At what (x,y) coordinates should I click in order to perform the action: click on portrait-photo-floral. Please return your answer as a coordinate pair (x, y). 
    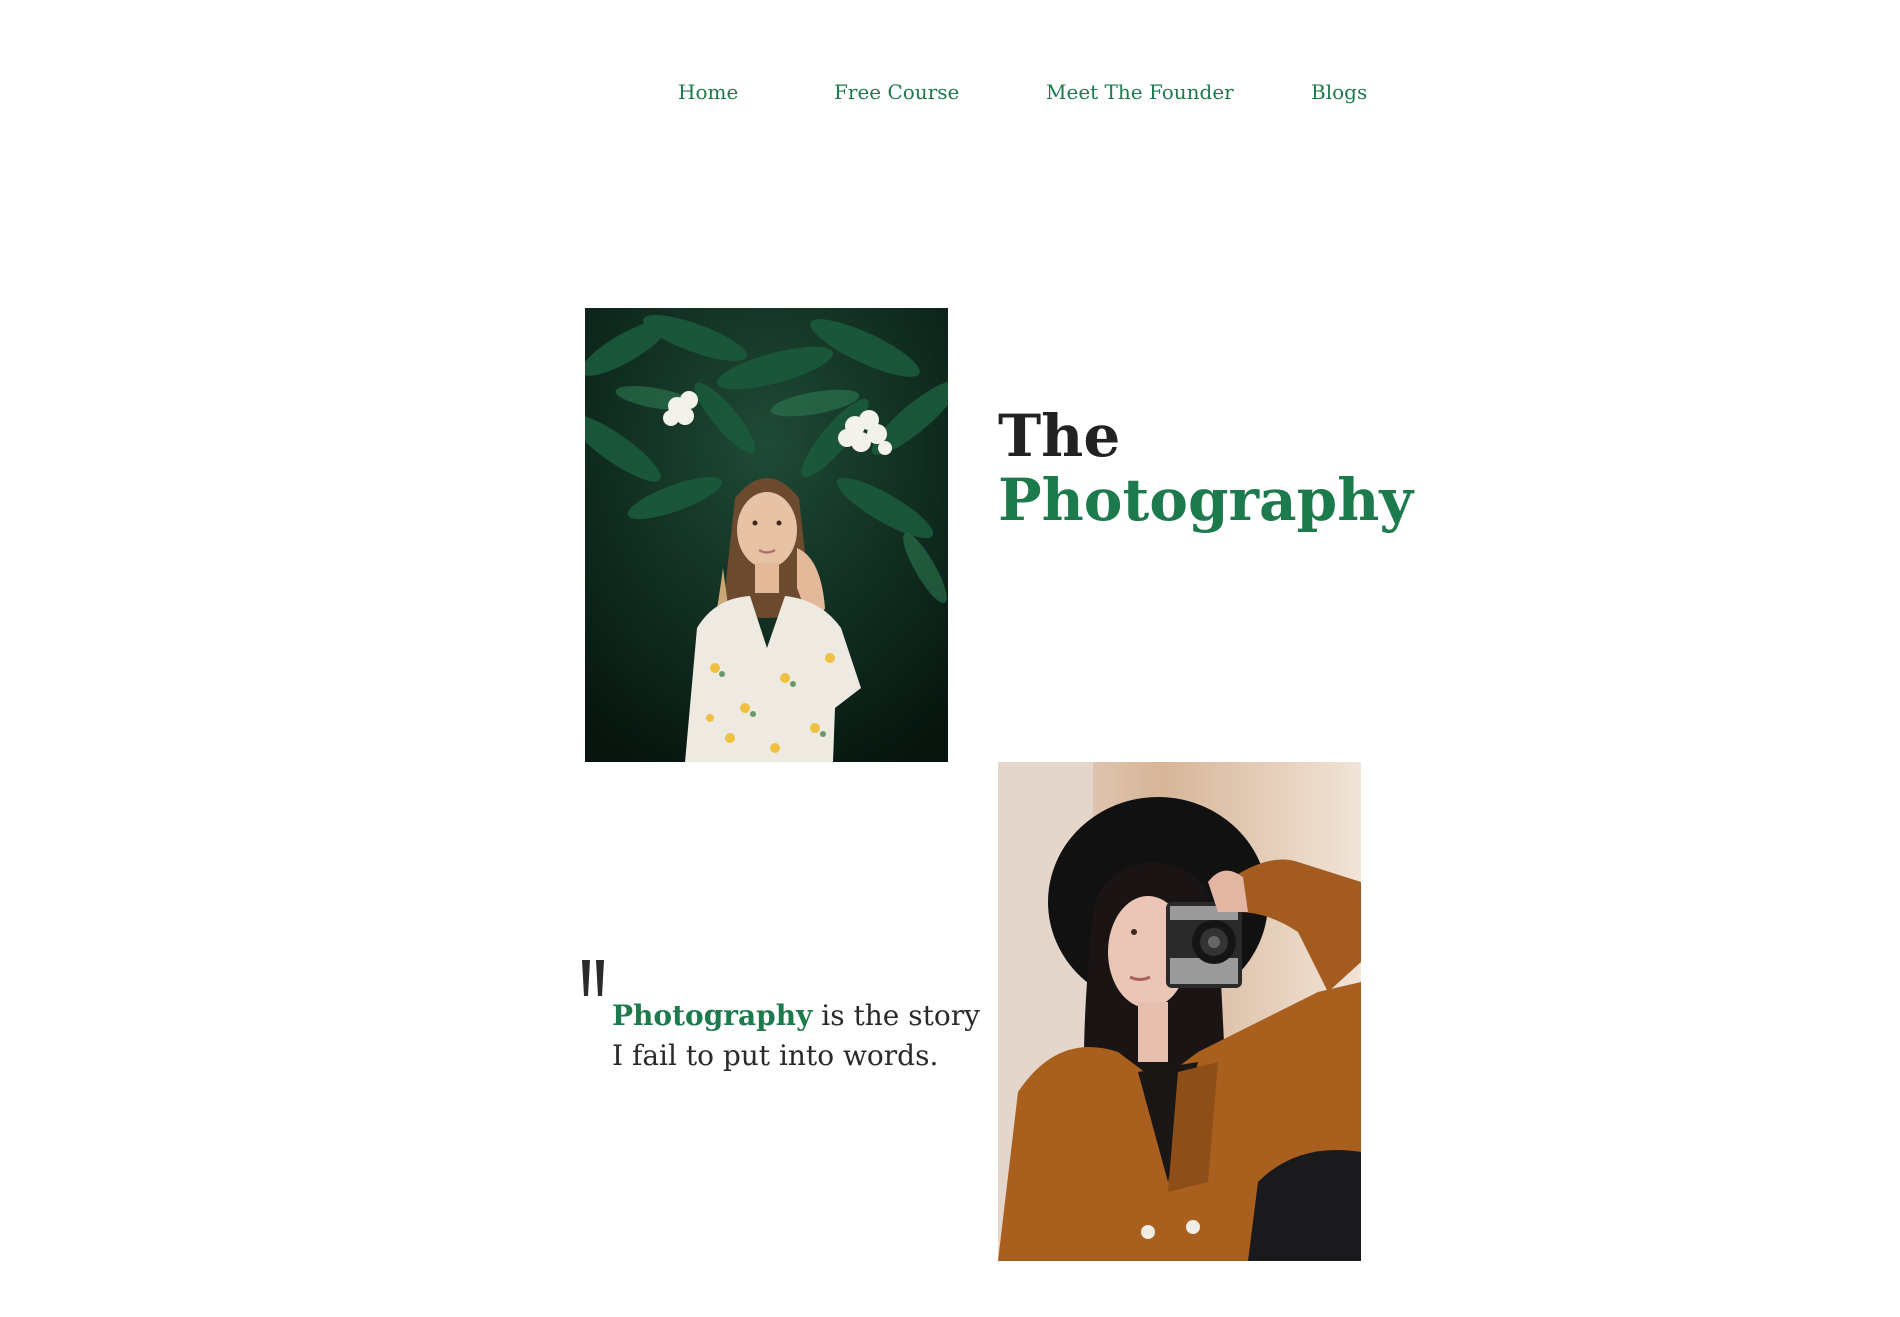
    Looking at the image, I should click on (766, 535).